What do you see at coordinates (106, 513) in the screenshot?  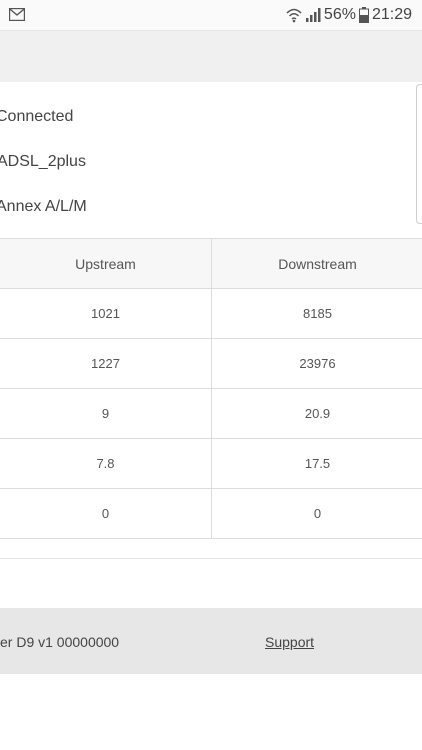 I see `upstream-cell: 0` at bounding box center [106, 513].